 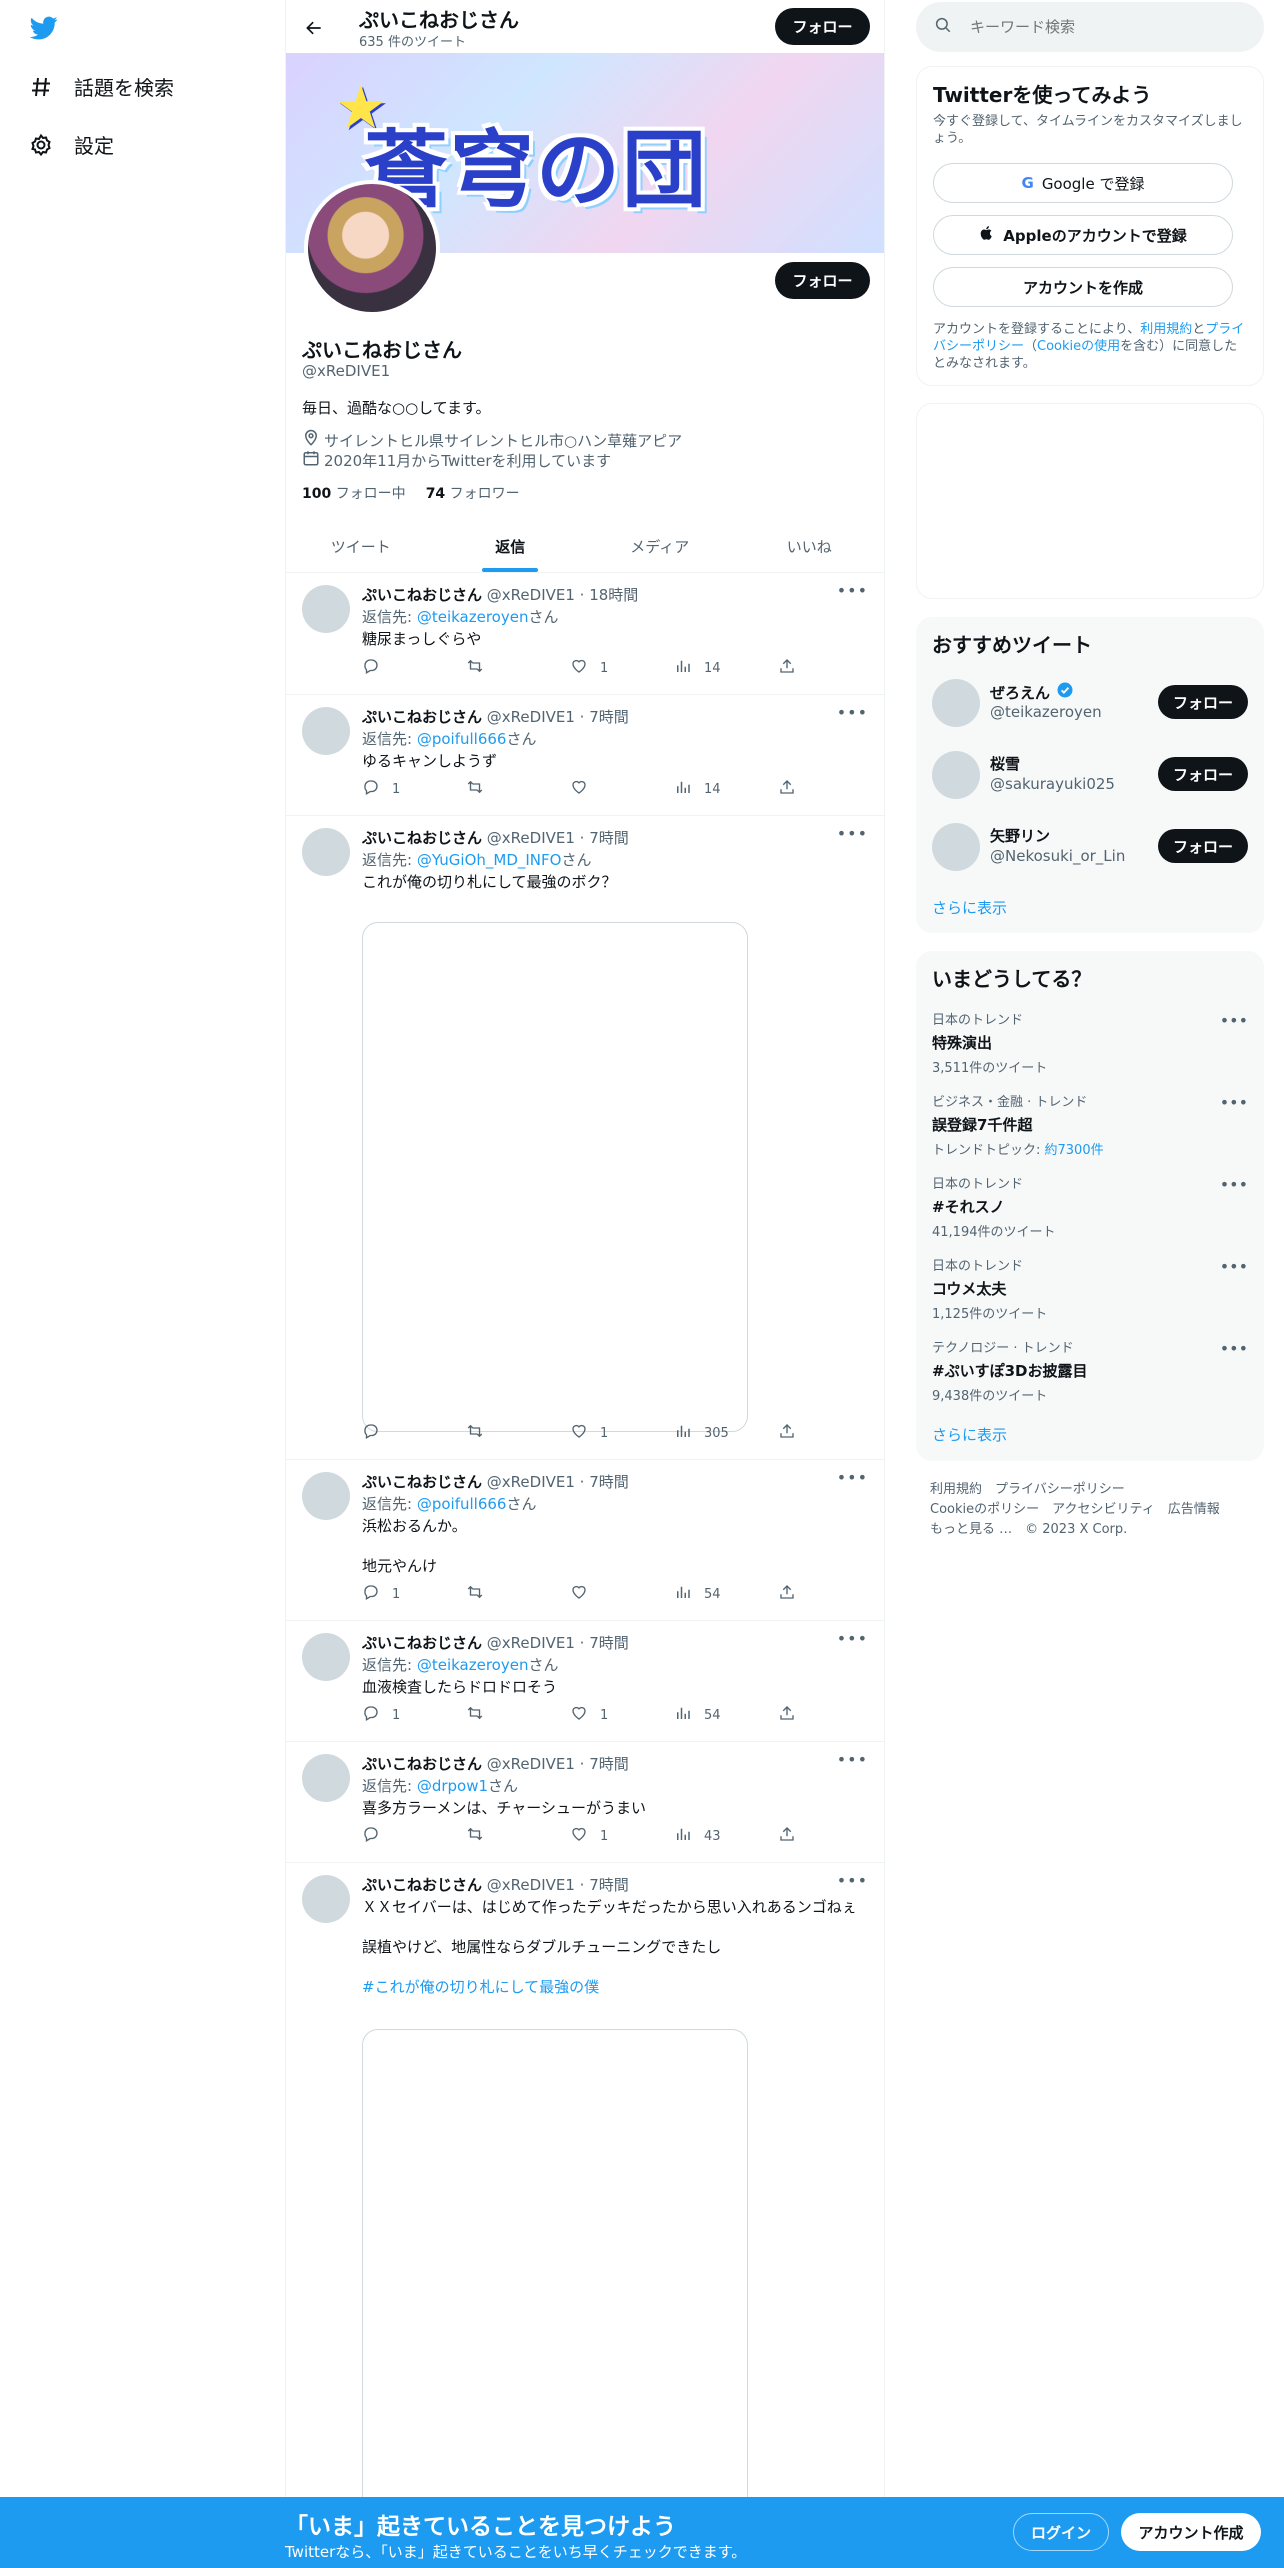 I want to click on search-input, so click(x=1100, y=27).